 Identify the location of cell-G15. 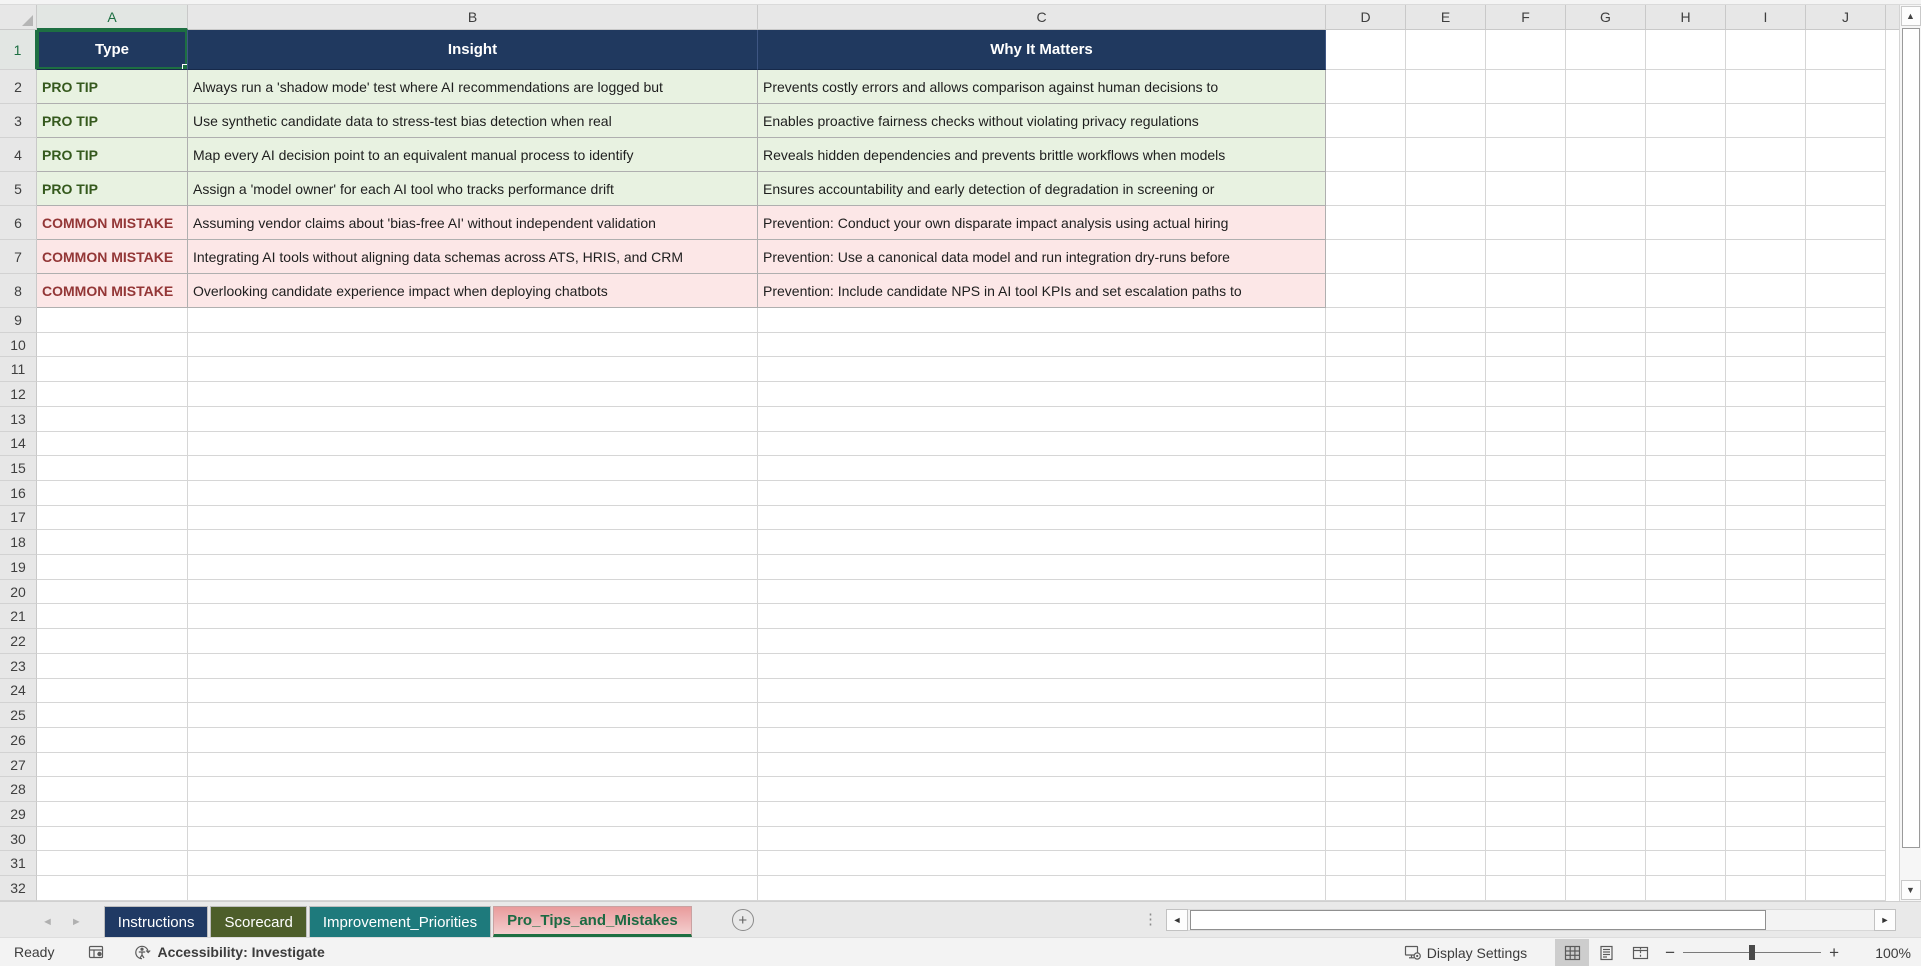
(1606, 468).